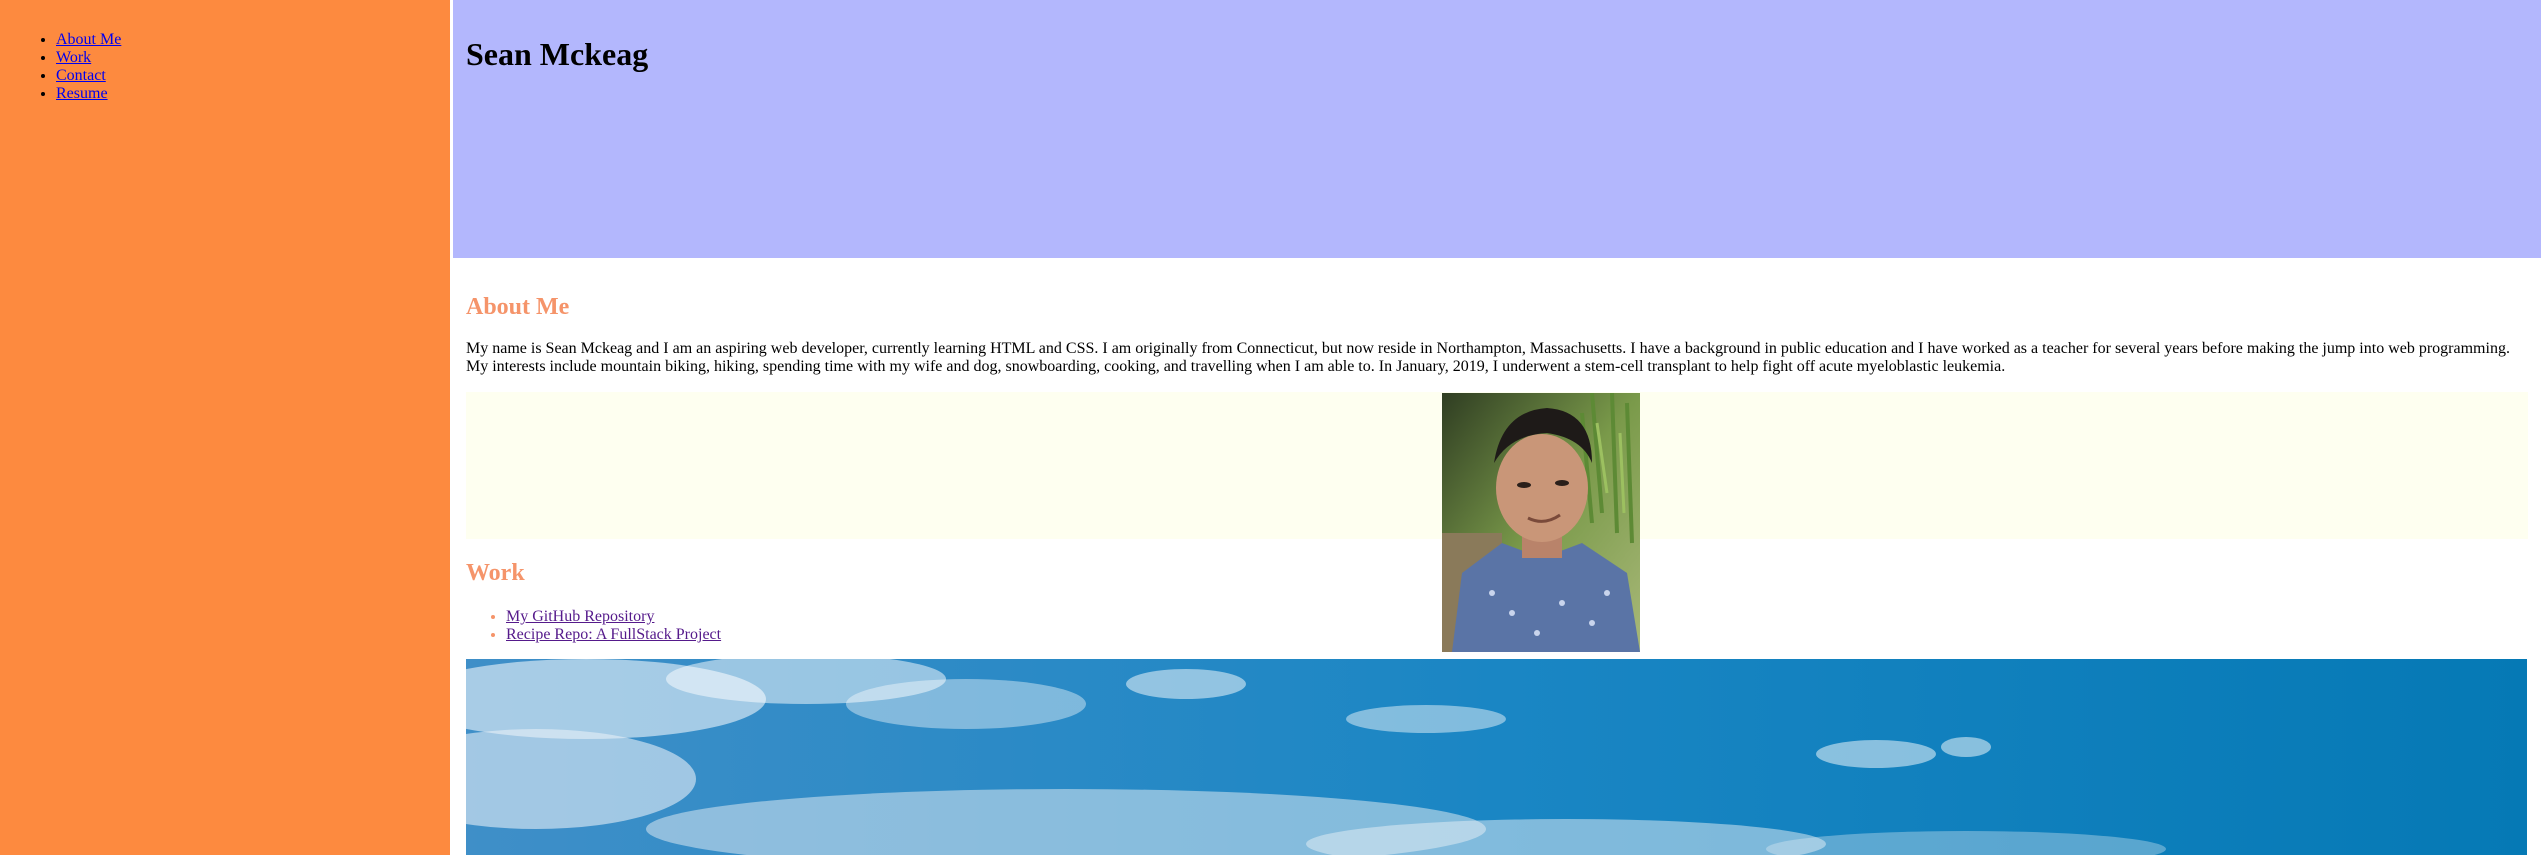 The width and height of the screenshot is (2546, 855). Describe the element at coordinates (518, 307) in the screenshot. I see `about-heading: About Me` at that location.